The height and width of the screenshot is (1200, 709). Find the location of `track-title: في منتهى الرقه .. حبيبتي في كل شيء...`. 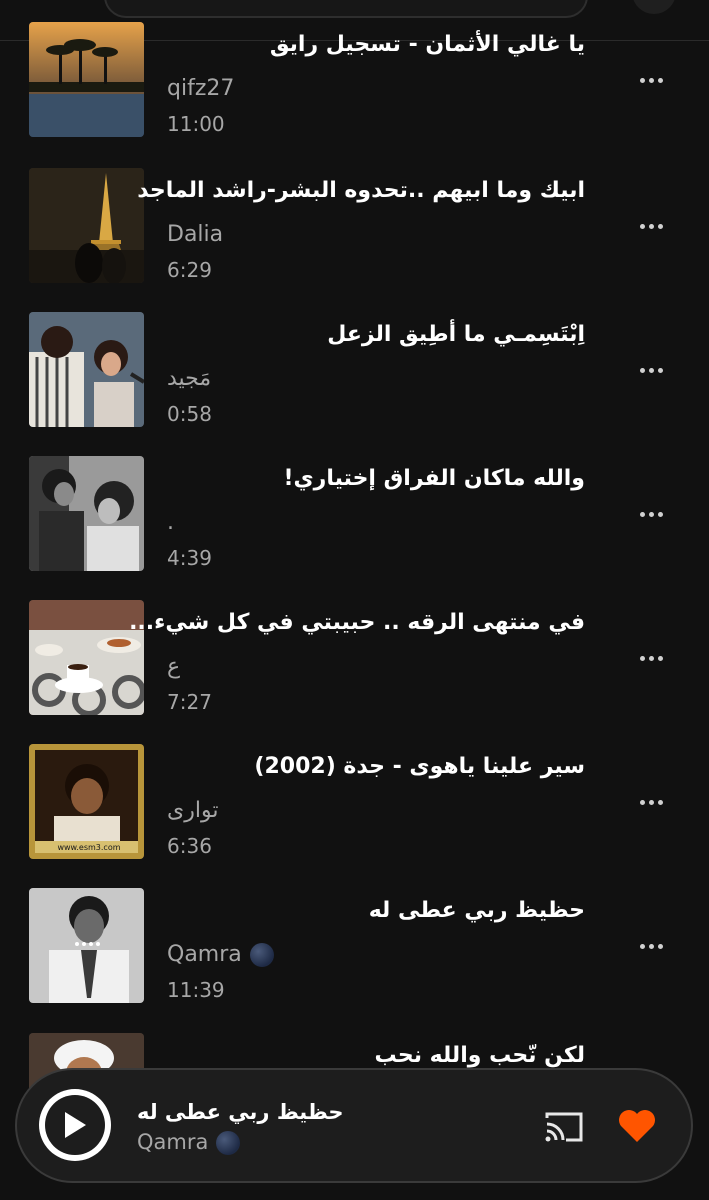

track-title: في منتهى الرقه .. حبيبتي في كل شيء... is located at coordinates (357, 622).